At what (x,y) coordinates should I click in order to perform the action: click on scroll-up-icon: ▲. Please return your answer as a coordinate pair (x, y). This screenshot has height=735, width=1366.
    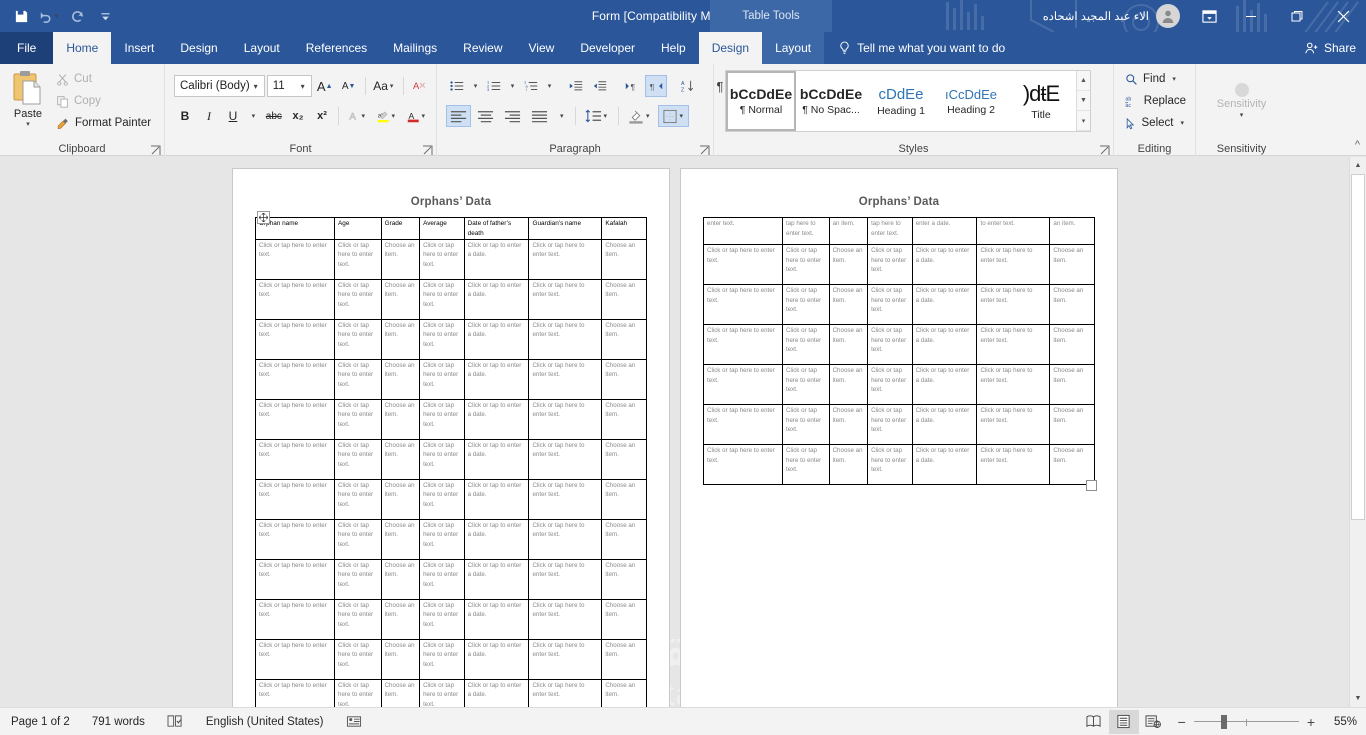
    Looking at the image, I should click on (1358, 165).